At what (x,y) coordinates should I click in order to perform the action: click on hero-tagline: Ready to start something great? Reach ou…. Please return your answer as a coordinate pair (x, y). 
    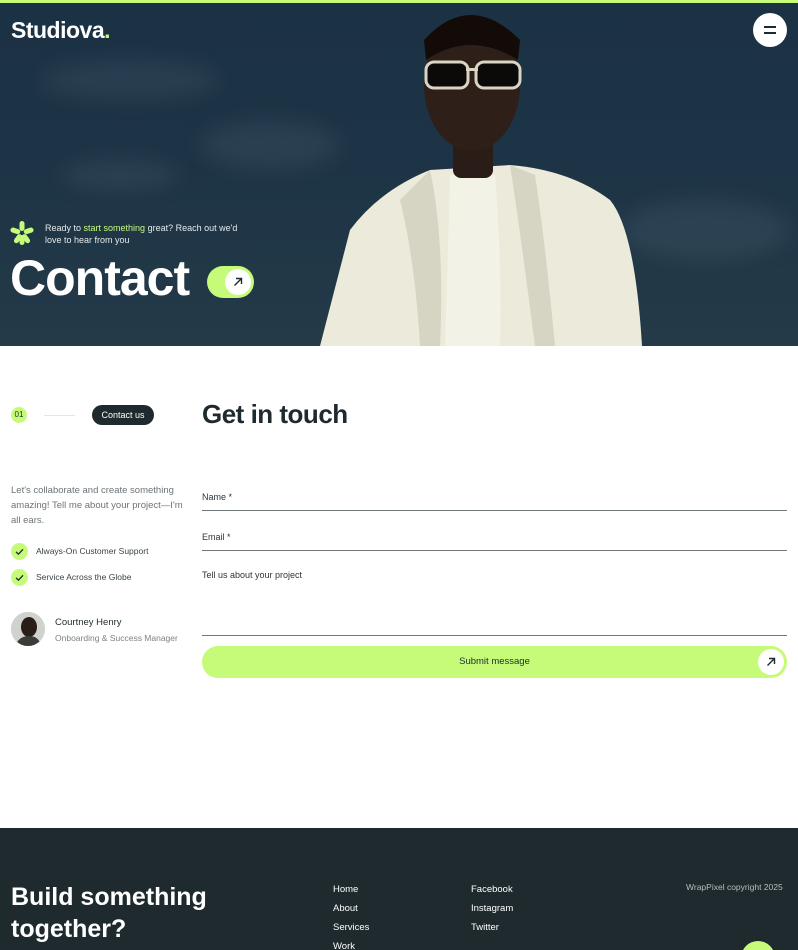
    Looking at the image, I should click on (145, 234).